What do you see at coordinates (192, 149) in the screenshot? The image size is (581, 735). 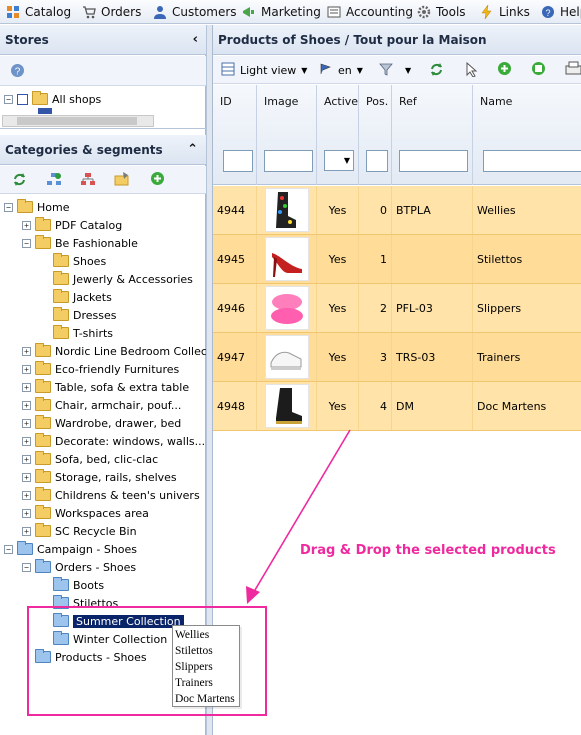 I see `collapse-up-icon: ⌃` at bounding box center [192, 149].